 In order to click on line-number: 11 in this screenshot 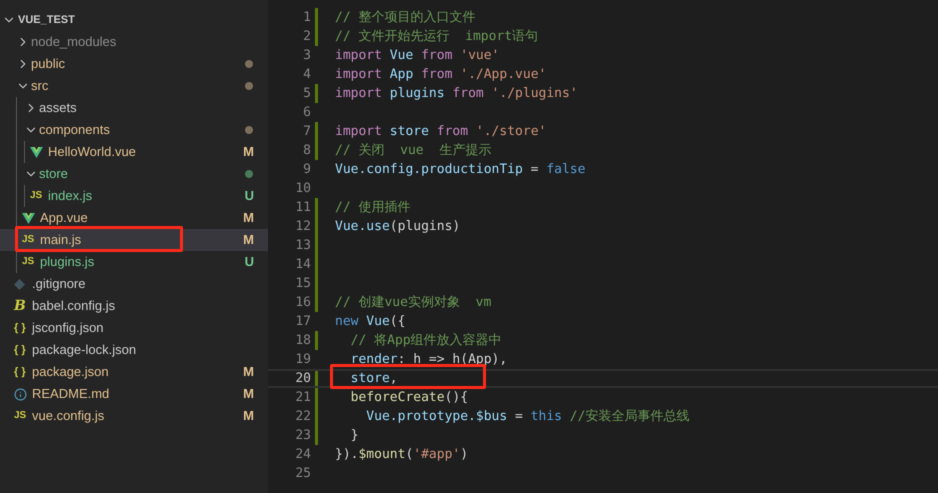, I will do `click(302, 207)`.